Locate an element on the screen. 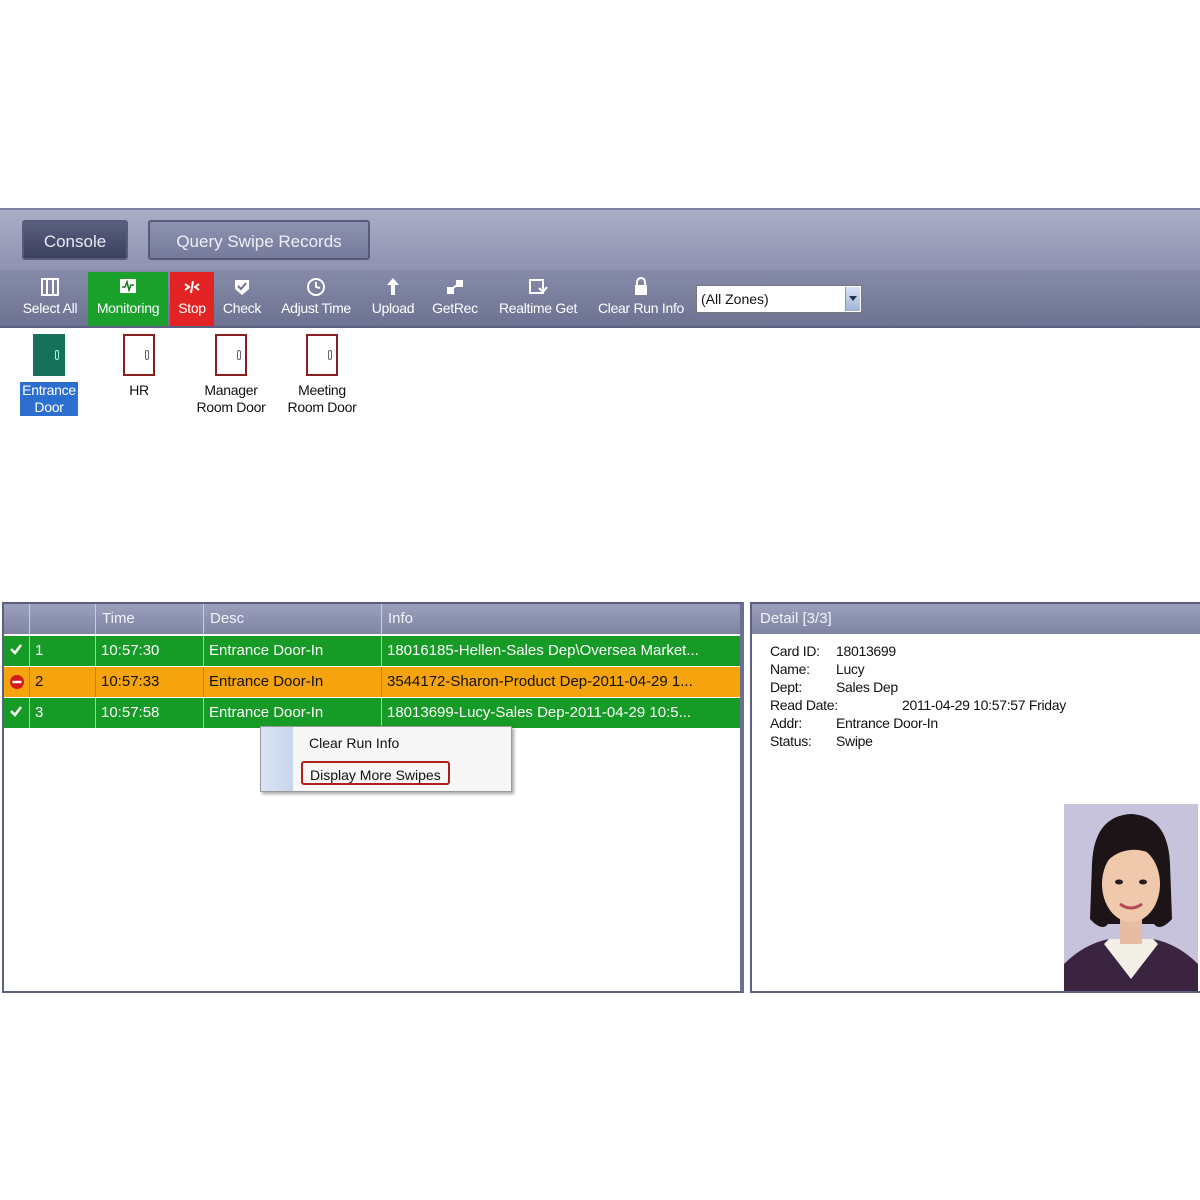 This screenshot has width=1200, height=1200. select-all-label: Select All is located at coordinates (50, 308).